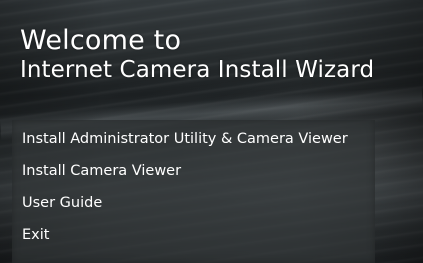 Image resolution: width=423 pixels, height=263 pixels. I want to click on menu-item-exit: Exit, so click(193, 235).